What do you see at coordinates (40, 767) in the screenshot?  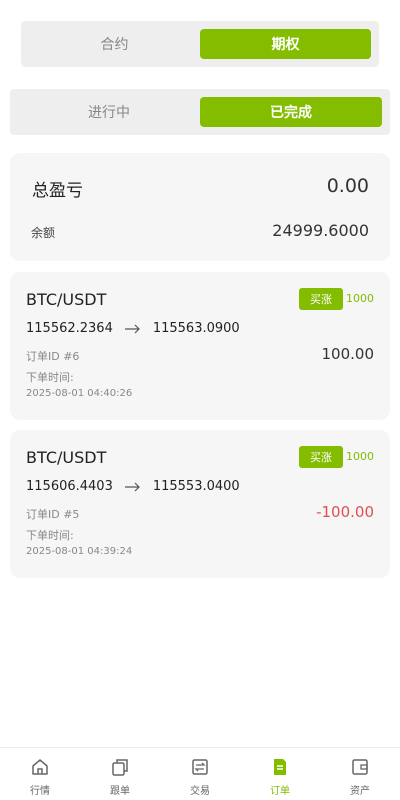 I see `home-icon` at bounding box center [40, 767].